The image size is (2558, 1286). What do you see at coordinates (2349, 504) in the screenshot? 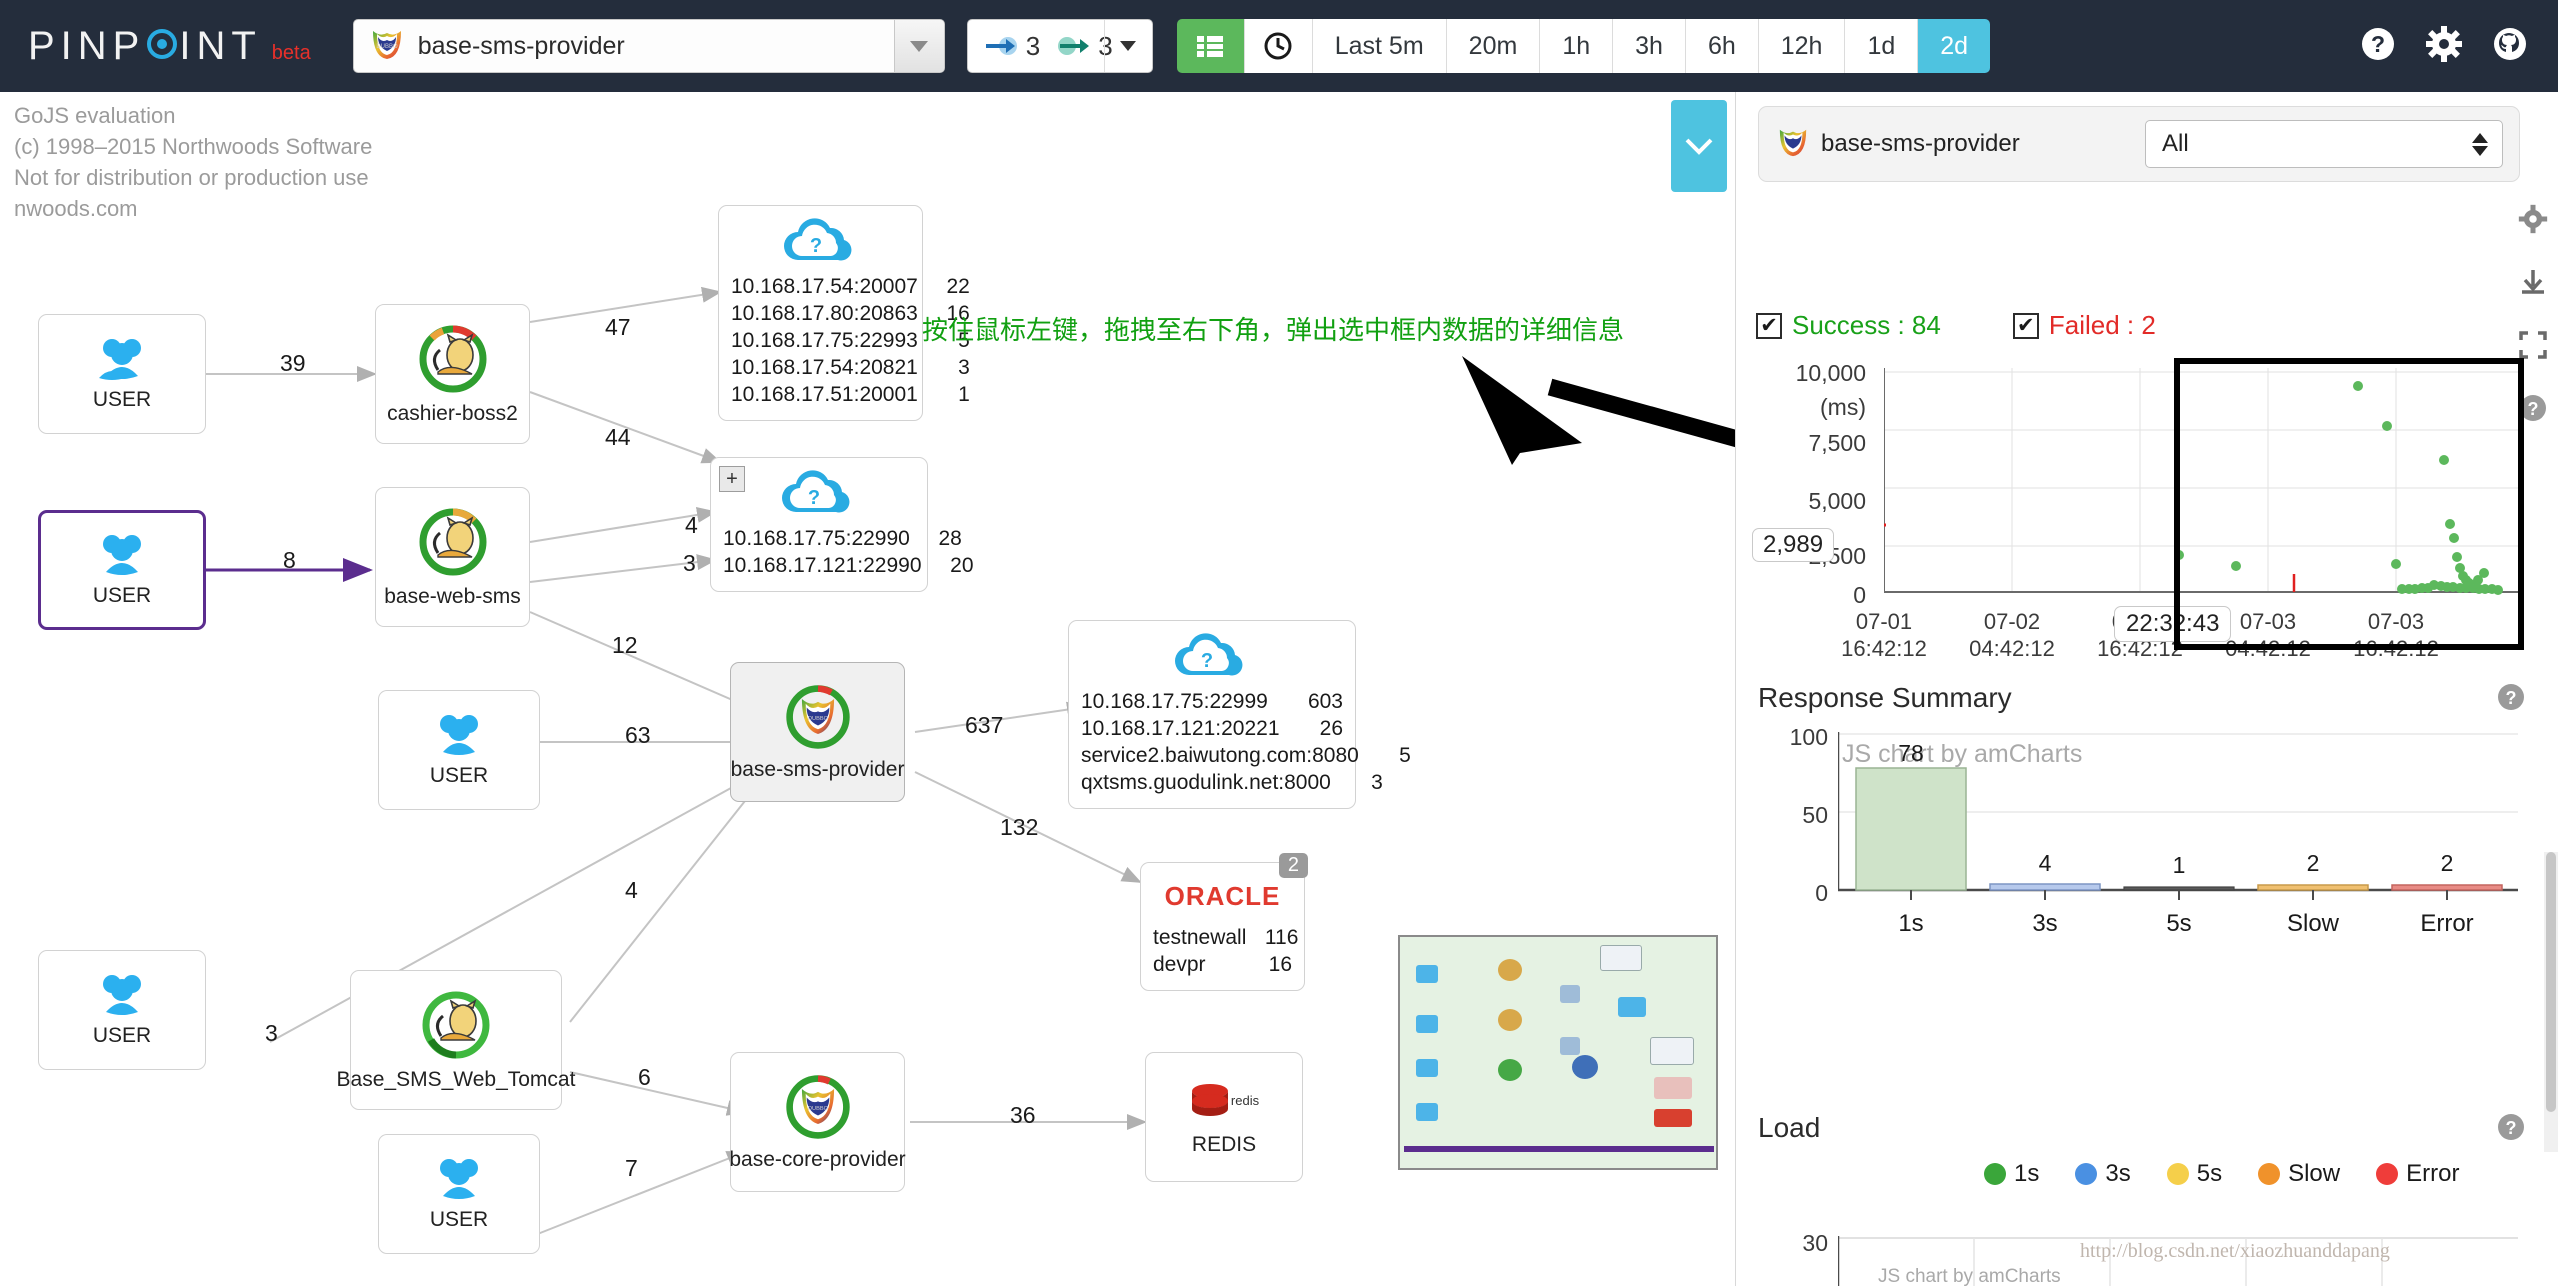
I see `scatter-selection-box` at bounding box center [2349, 504].